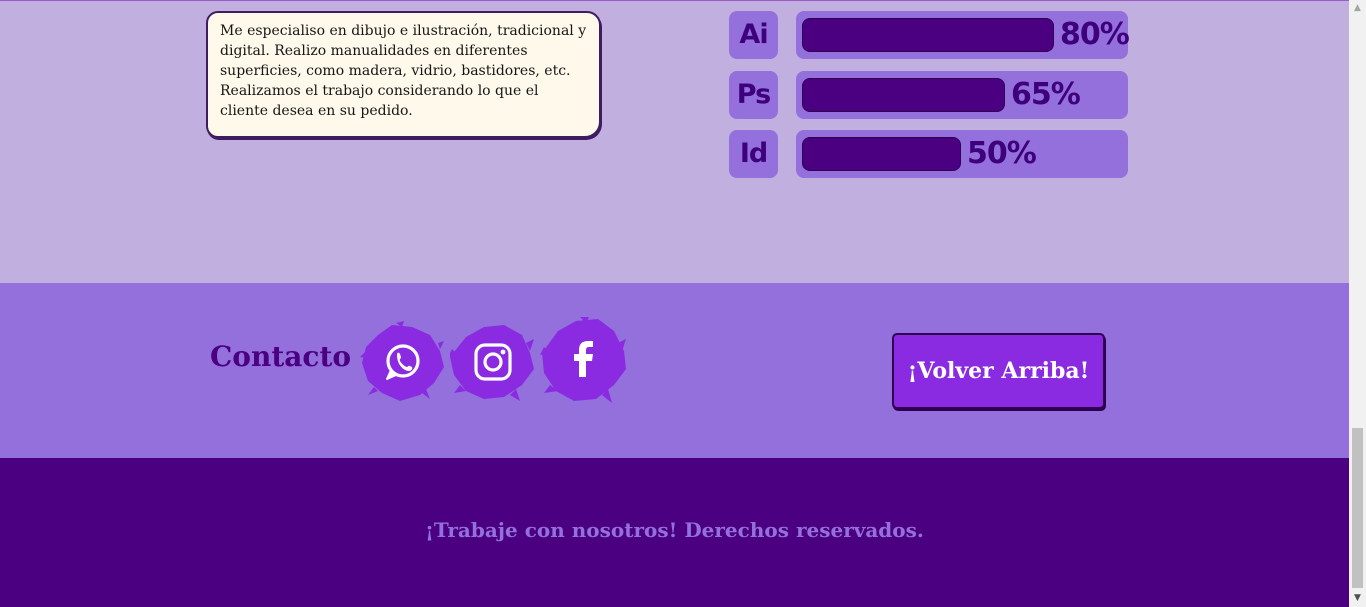  What do you see at coordinates (998, 371) in the screenshot?
I see `back-to-top-button: ¡Volver Arriba!` at bounding box center [998, 371].